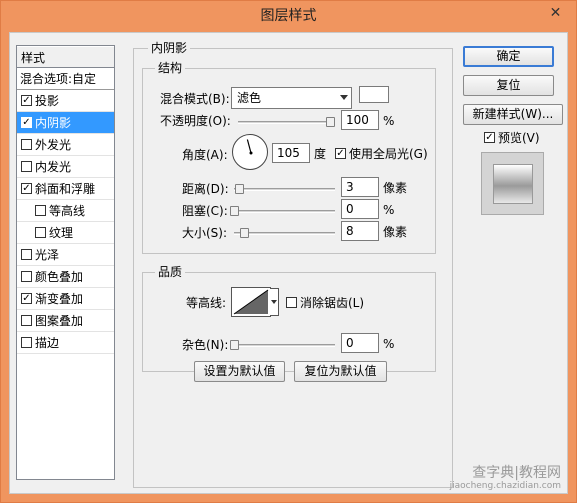 Image resolution: width=577 pixels, height=503 pixels. Describe the element at coordinates (340, 153) in the screenshot. I see `global-light-check: ✓` at that location.